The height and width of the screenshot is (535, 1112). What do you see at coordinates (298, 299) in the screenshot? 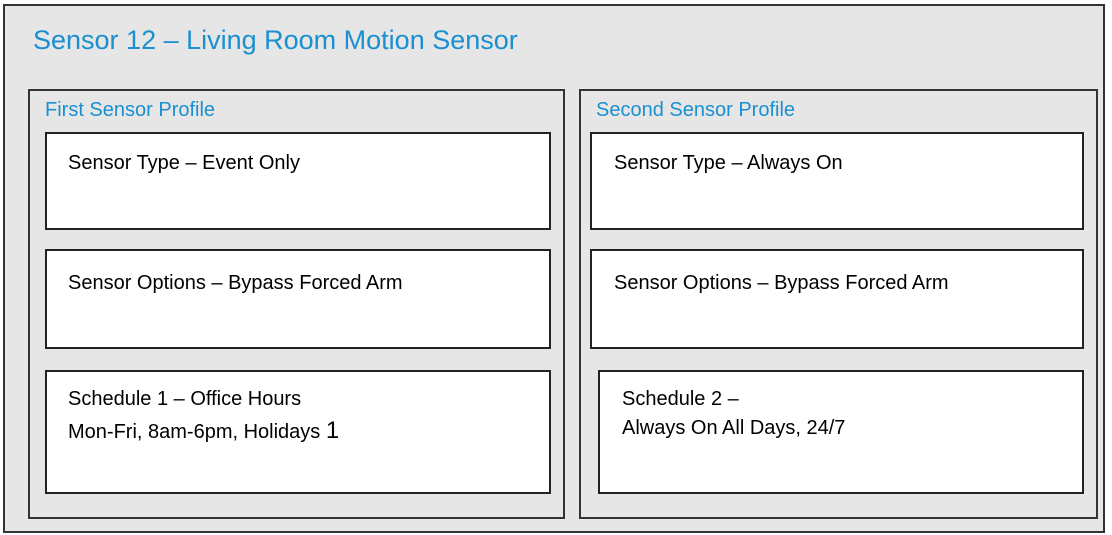
I see `first-sensor-options-card: Sensor Options – Bypass Forced Arm` at bounding box center [298, 299].